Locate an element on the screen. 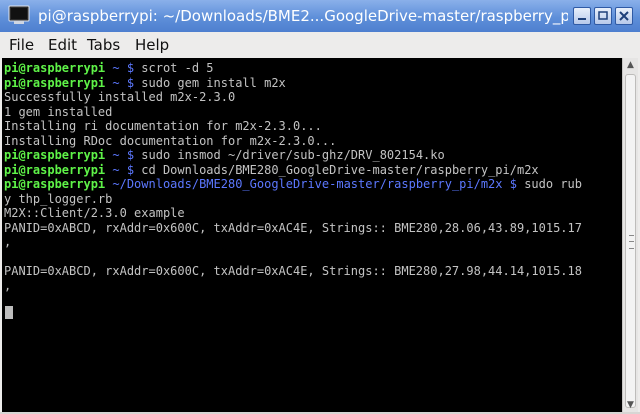 The width and height of the screenshot is (640, 414). terminal-line: Successfully installed m2x-2.3.0 is located at coordinates (119, 97).